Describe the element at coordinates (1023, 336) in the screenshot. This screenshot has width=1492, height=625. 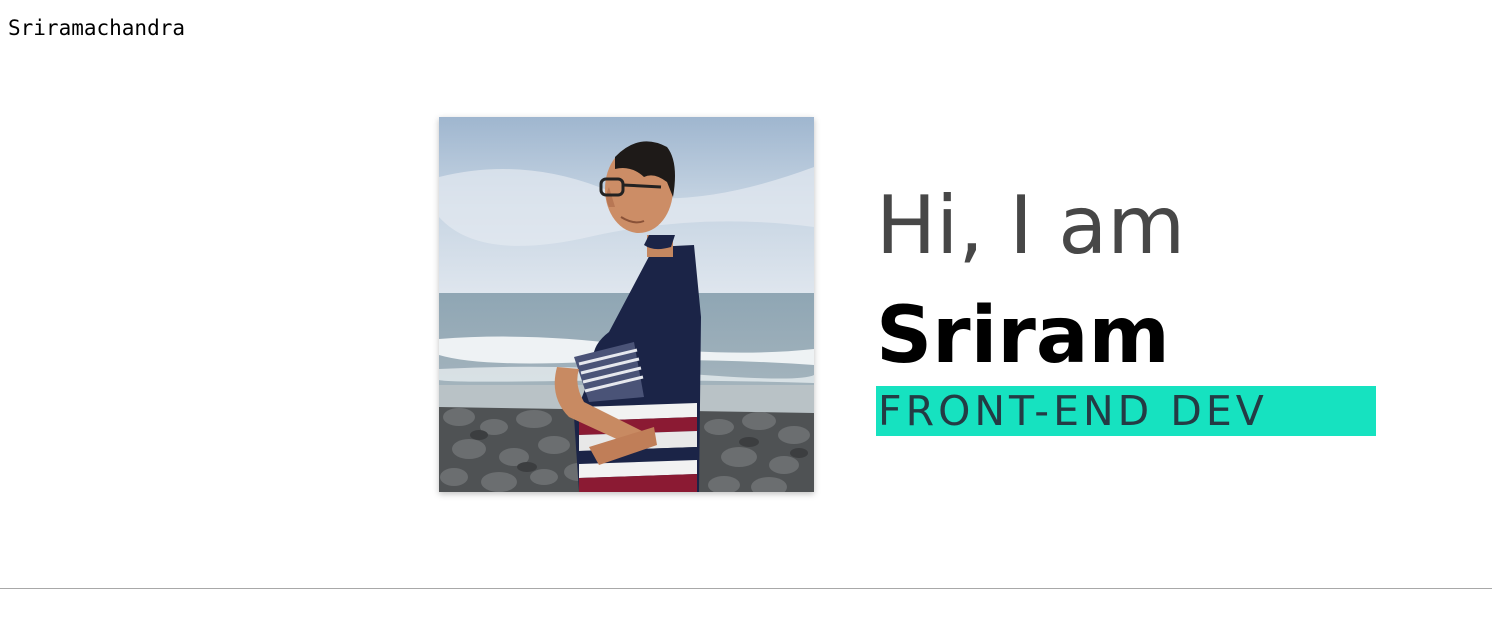
I see `hero-name: Sriram` at that location.